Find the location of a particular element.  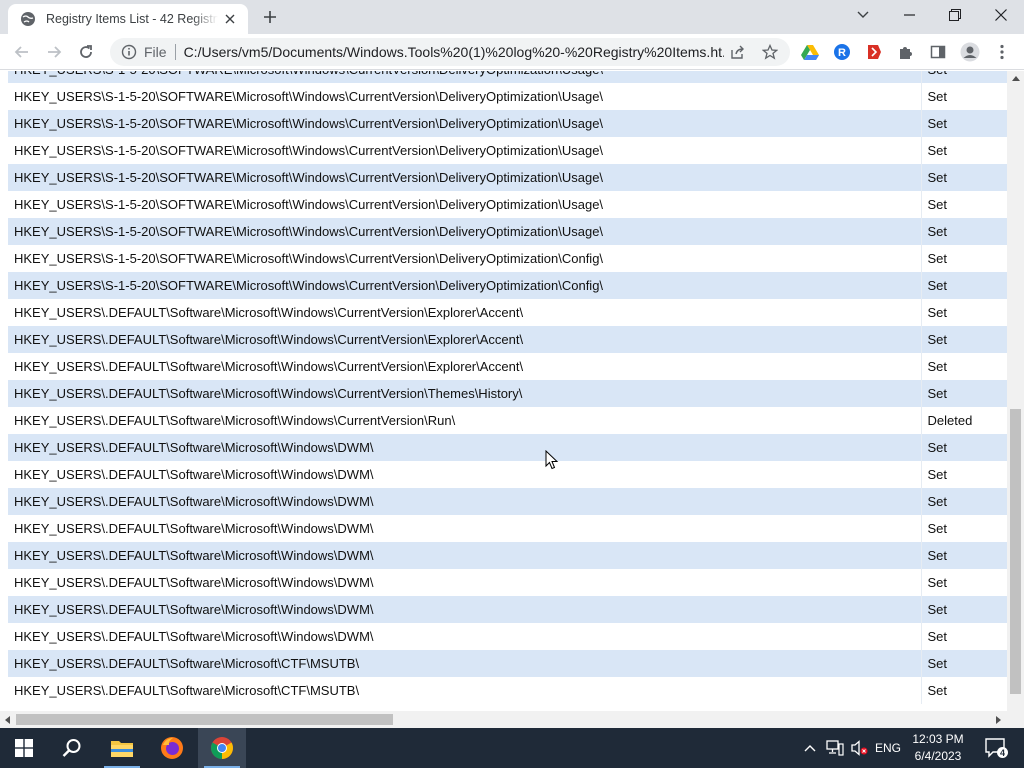

forward-button is located at coordinates (54, 52).